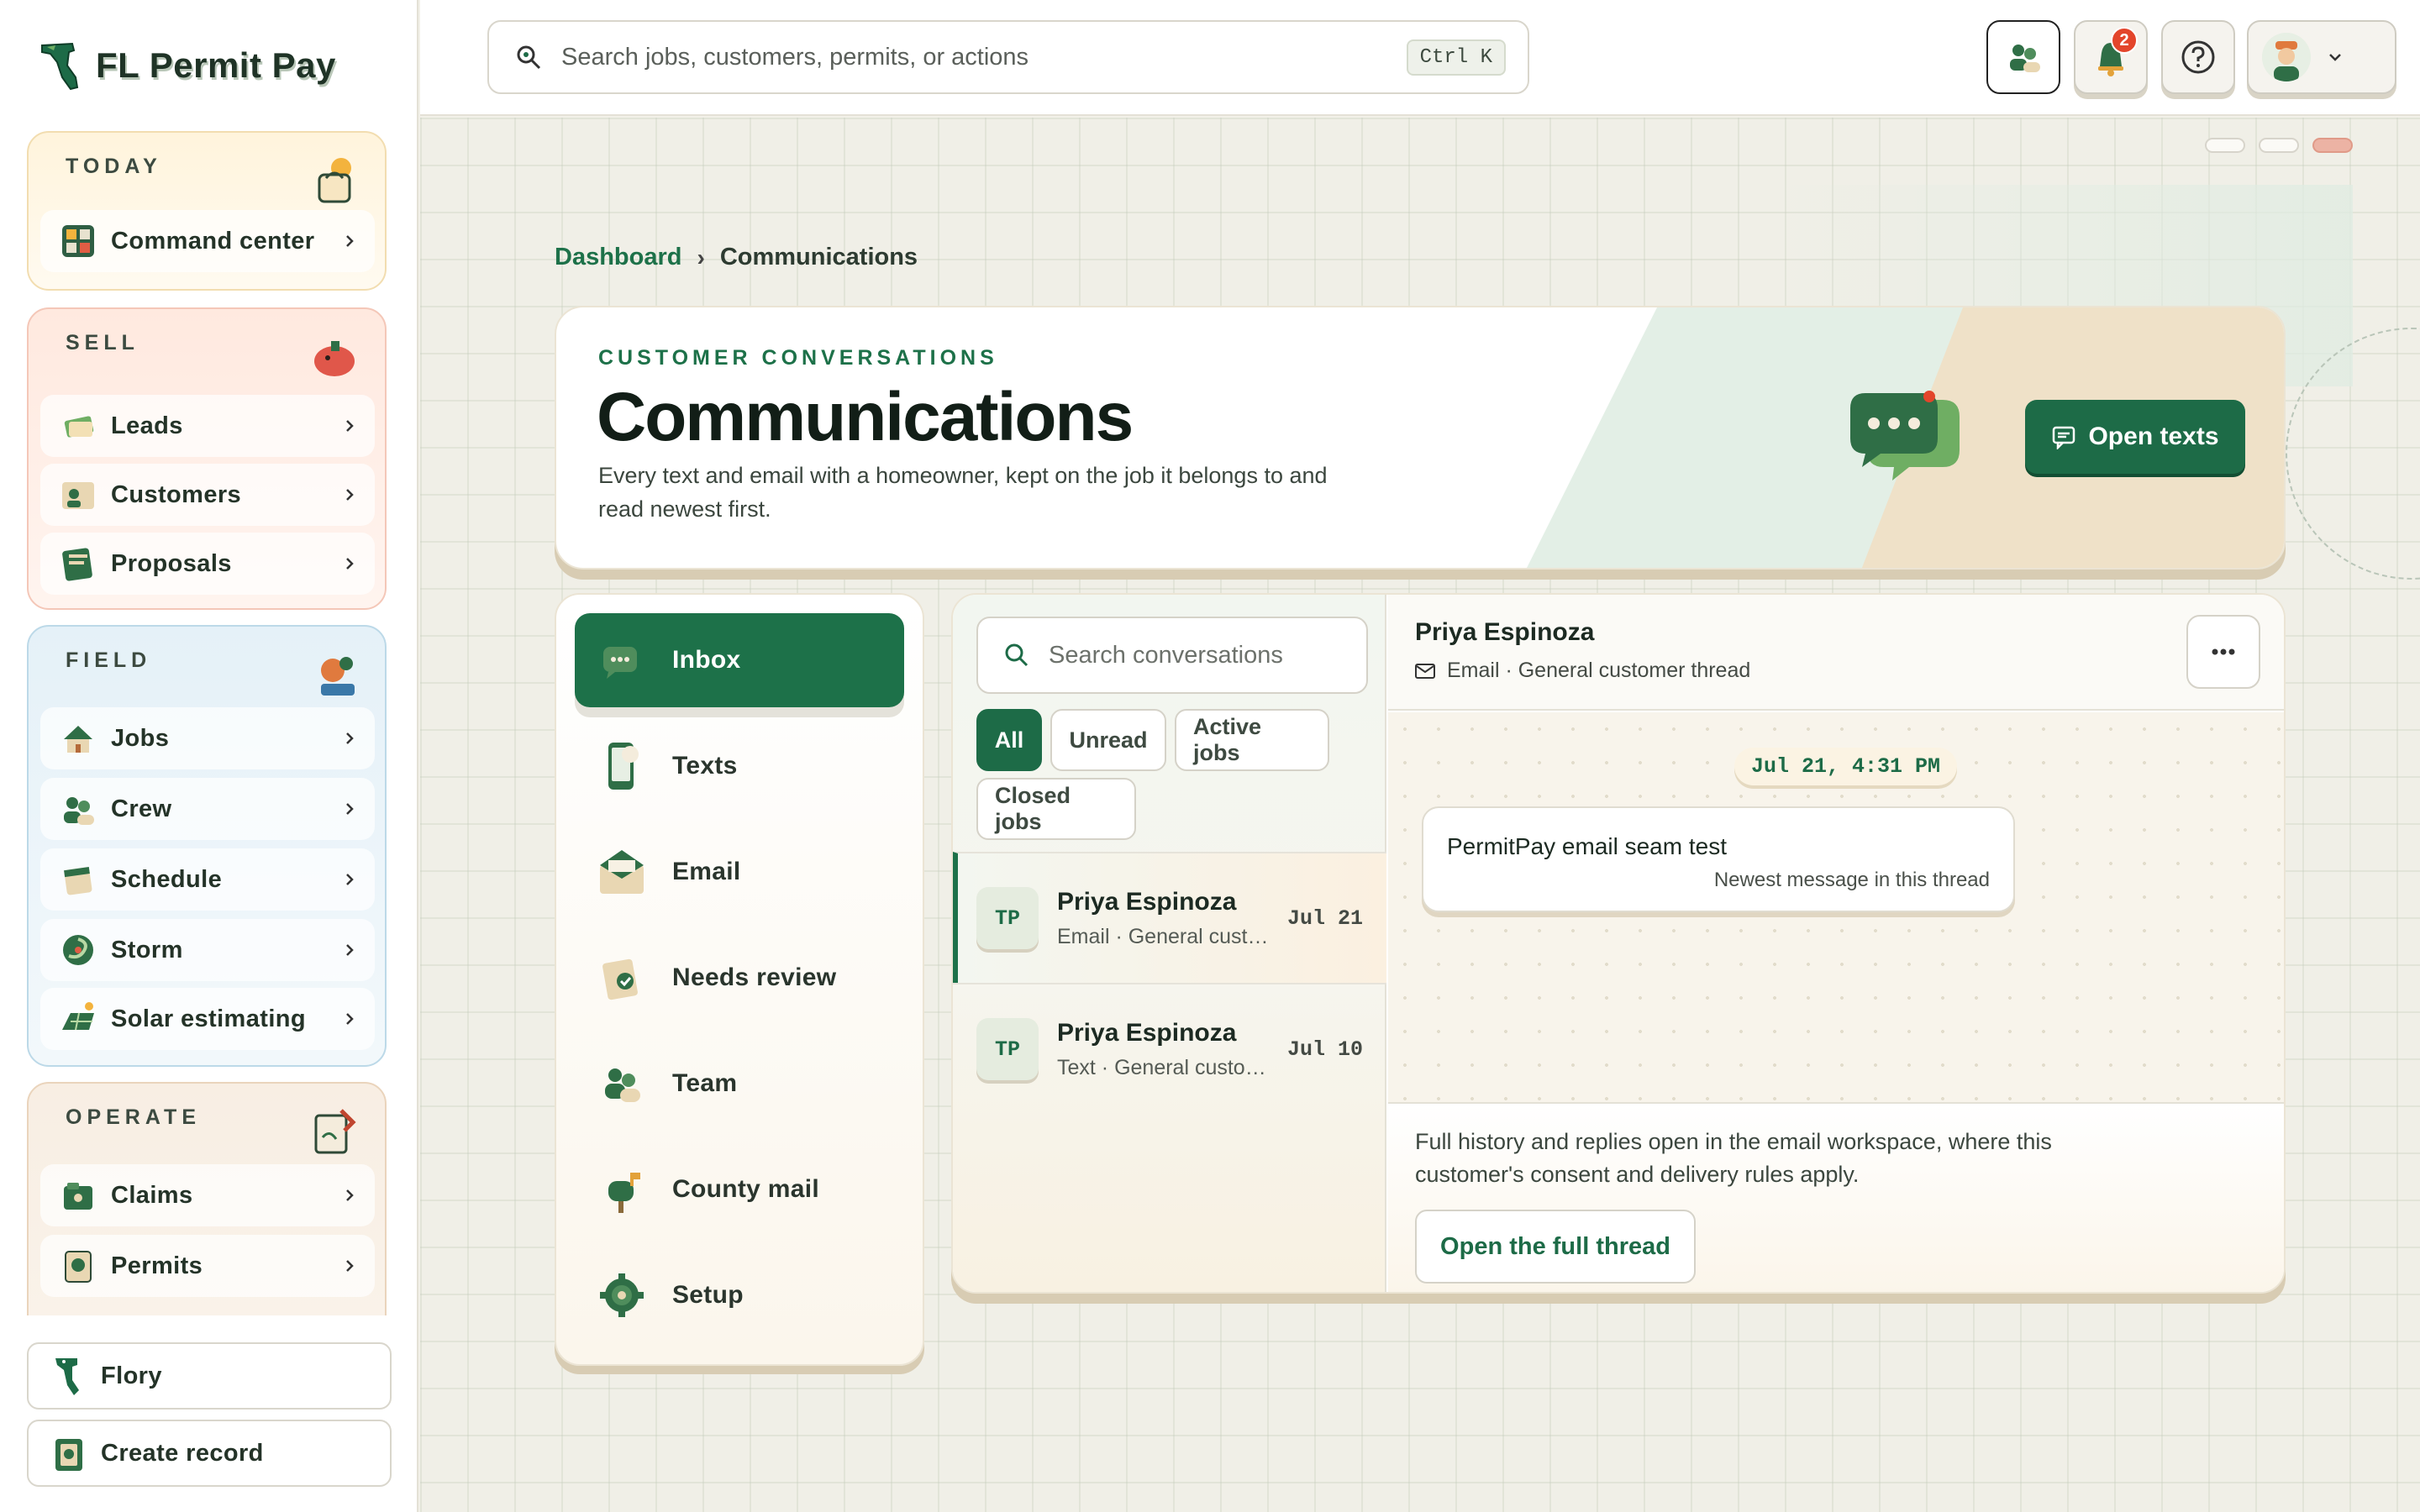  I want to click on sidebar-item-schedule: Schedule, so click(207, 879).